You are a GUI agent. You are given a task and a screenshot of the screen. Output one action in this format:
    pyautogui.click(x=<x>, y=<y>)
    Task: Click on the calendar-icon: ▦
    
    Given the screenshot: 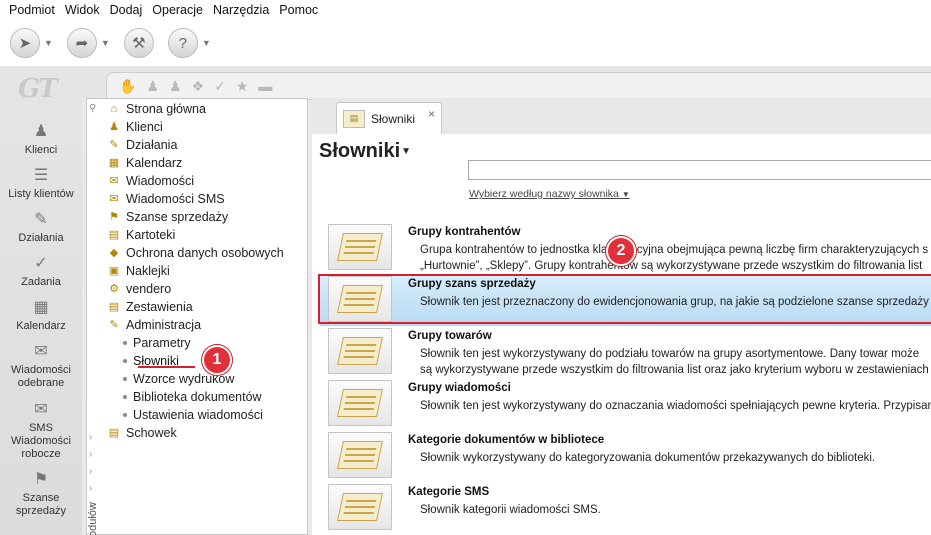 What is the action you would take?
    pyautogui.click(x=41, y=307)
    